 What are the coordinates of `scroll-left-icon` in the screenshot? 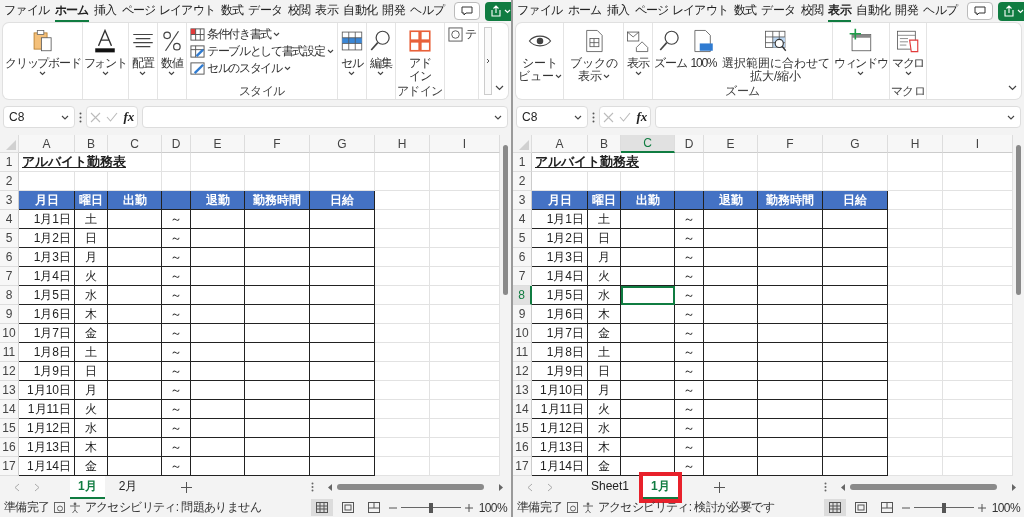 It's located at (843, 487).